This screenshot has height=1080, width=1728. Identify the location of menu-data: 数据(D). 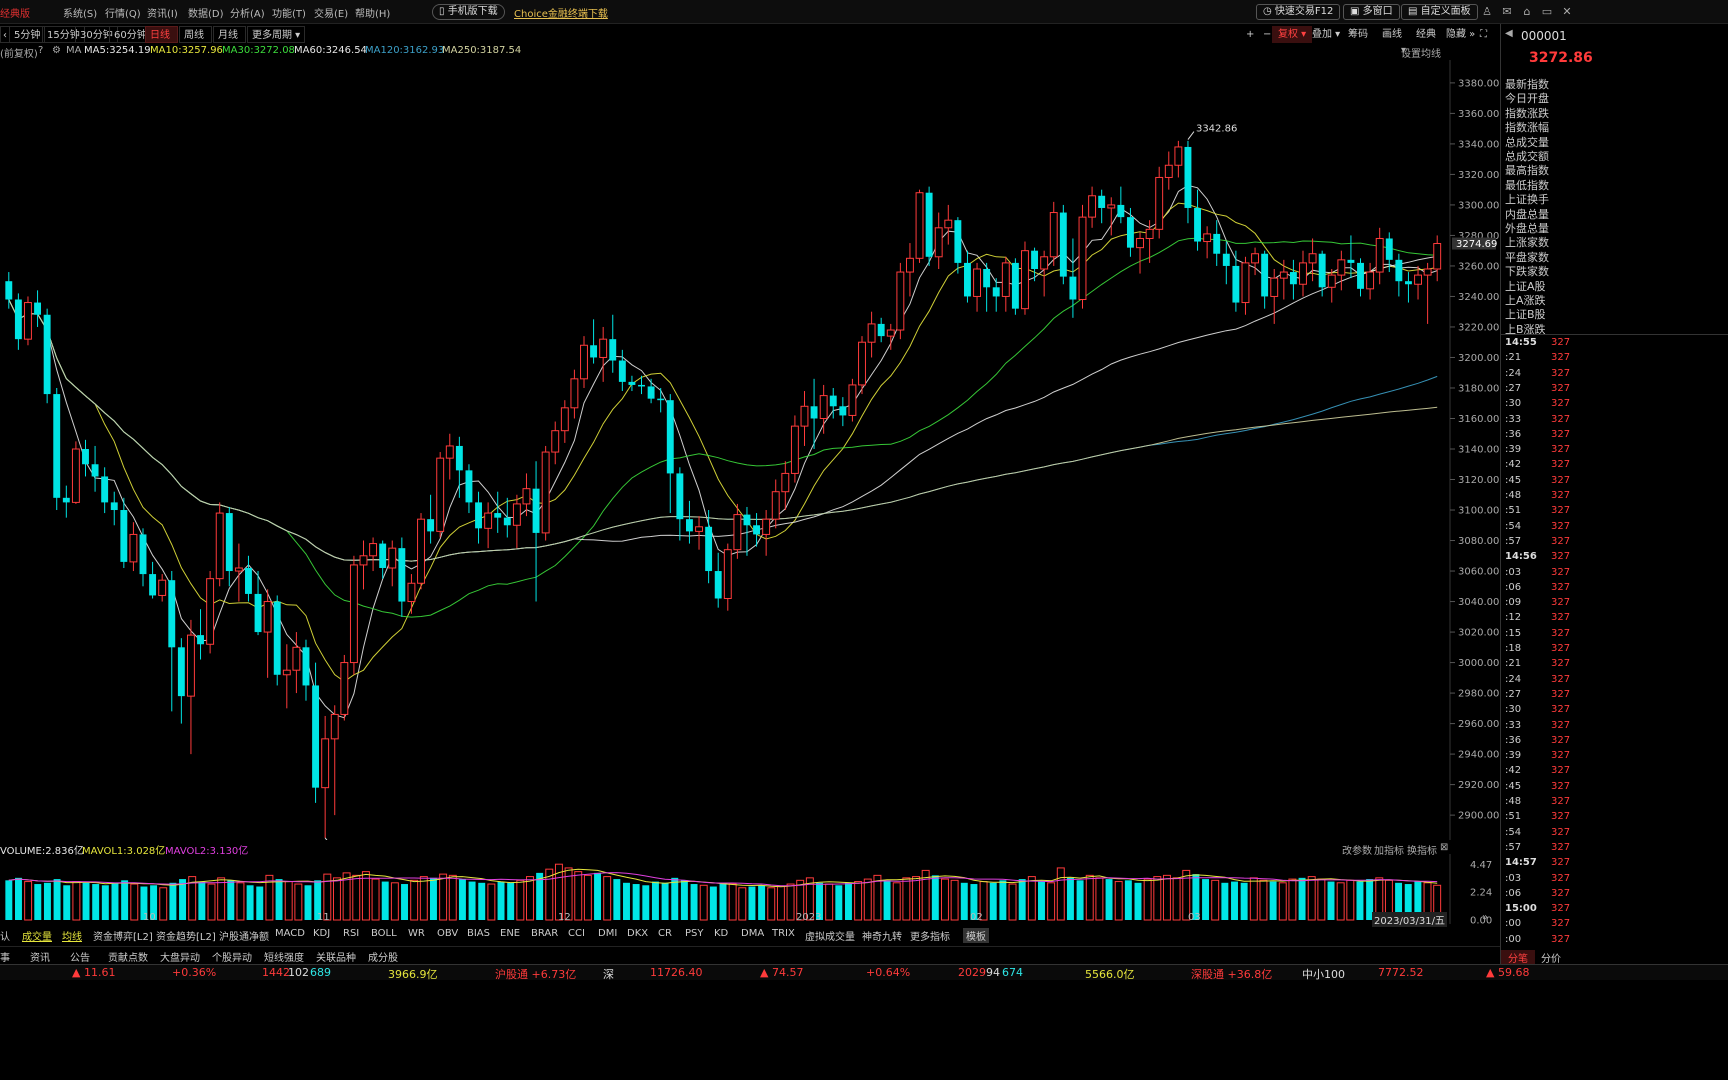
(206, 12).